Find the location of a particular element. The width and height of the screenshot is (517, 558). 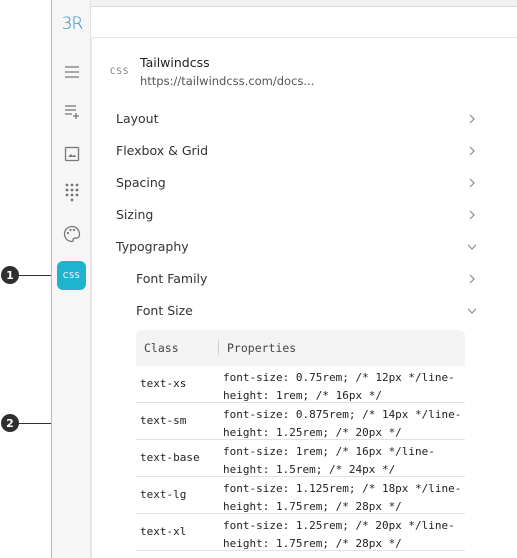

callout-1: 1 is located at coordinates (10, 275).